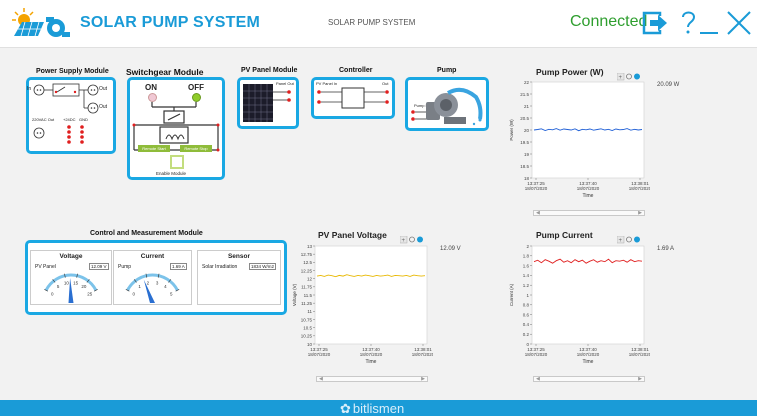 This screenshot has width=757, height=416. Describe the element at coordinates (148, 282) in the screenshot. I see `gauge-tick-label: 2` at that location.